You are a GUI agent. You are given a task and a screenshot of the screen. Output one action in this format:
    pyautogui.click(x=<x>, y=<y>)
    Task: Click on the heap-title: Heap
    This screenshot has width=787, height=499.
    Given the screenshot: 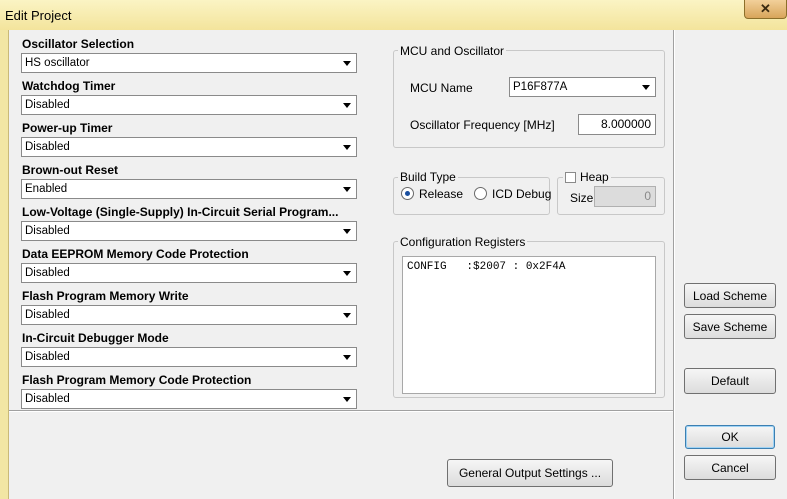 What is the action you would take?
    pyautogui.click(x=587, y=177)
    